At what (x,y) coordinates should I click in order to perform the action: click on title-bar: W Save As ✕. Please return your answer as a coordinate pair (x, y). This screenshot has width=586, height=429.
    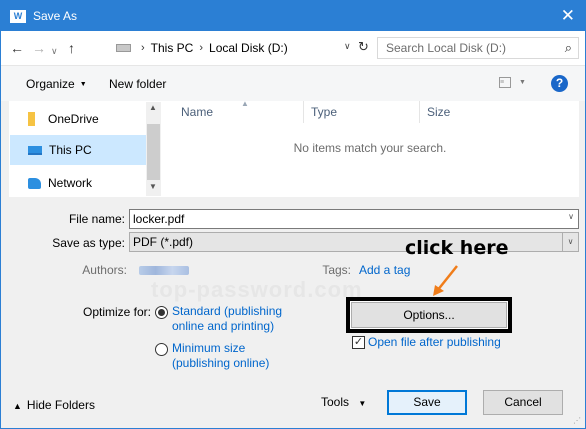
    Looking at the image, I should click on (293, 16).